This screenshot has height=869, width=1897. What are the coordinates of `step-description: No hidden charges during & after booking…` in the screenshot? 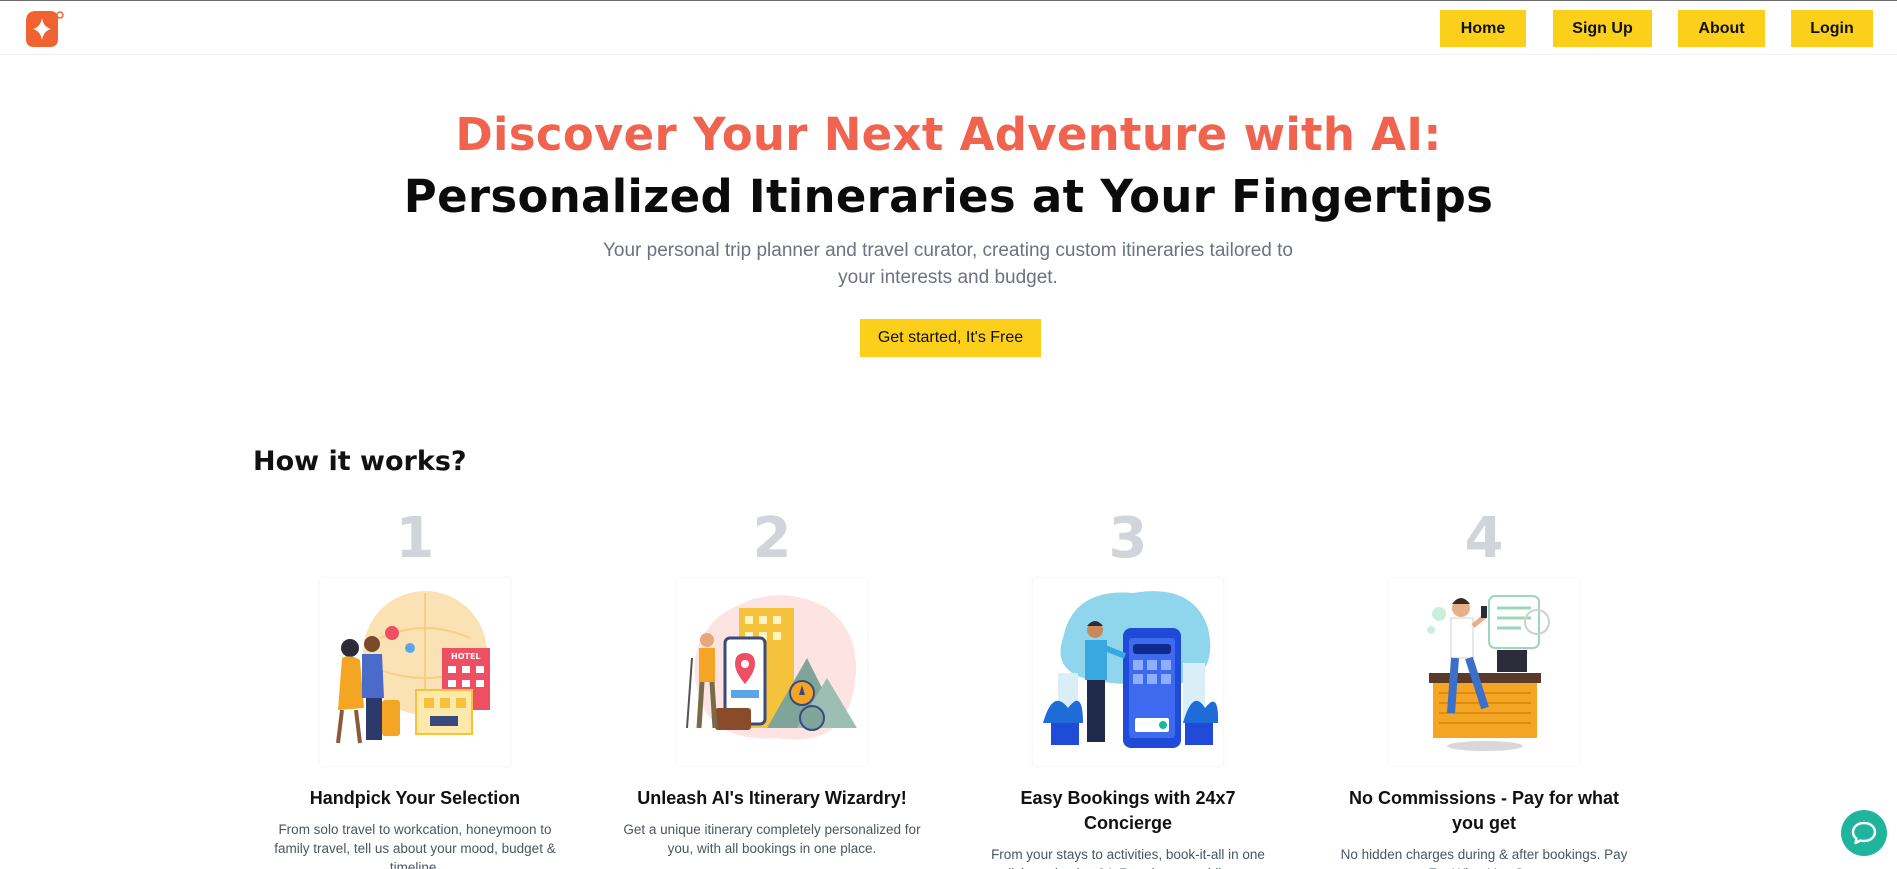 It's located at (1484, 858).